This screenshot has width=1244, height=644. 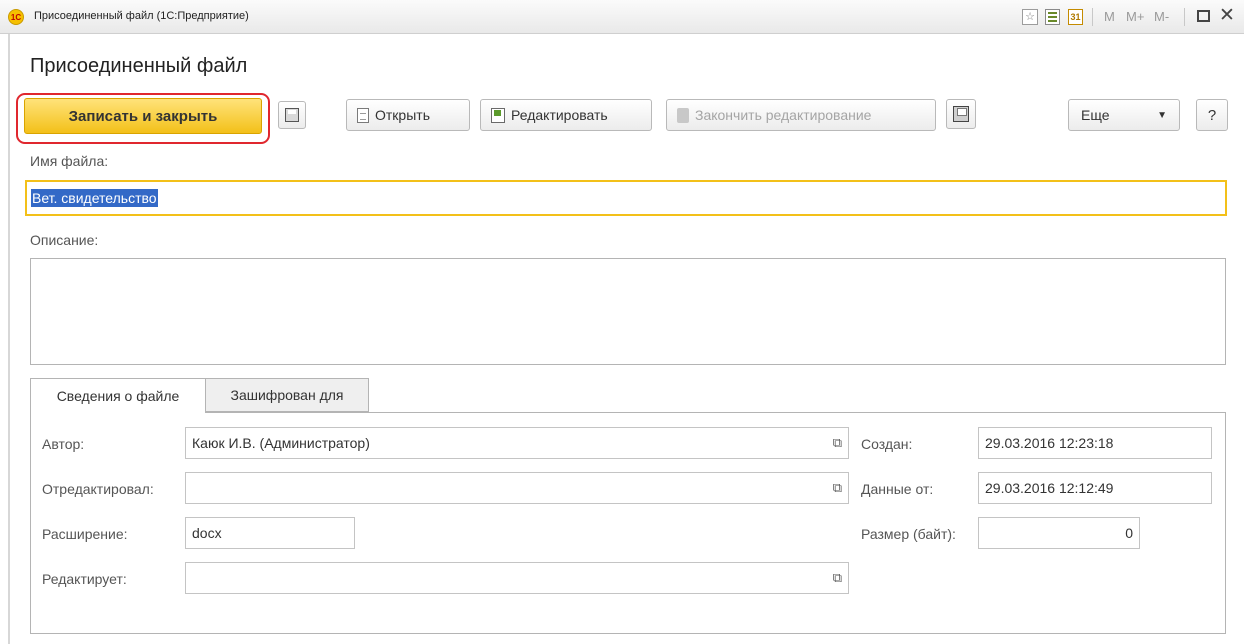 I want to click on save-button, so click(x=292, y=115).